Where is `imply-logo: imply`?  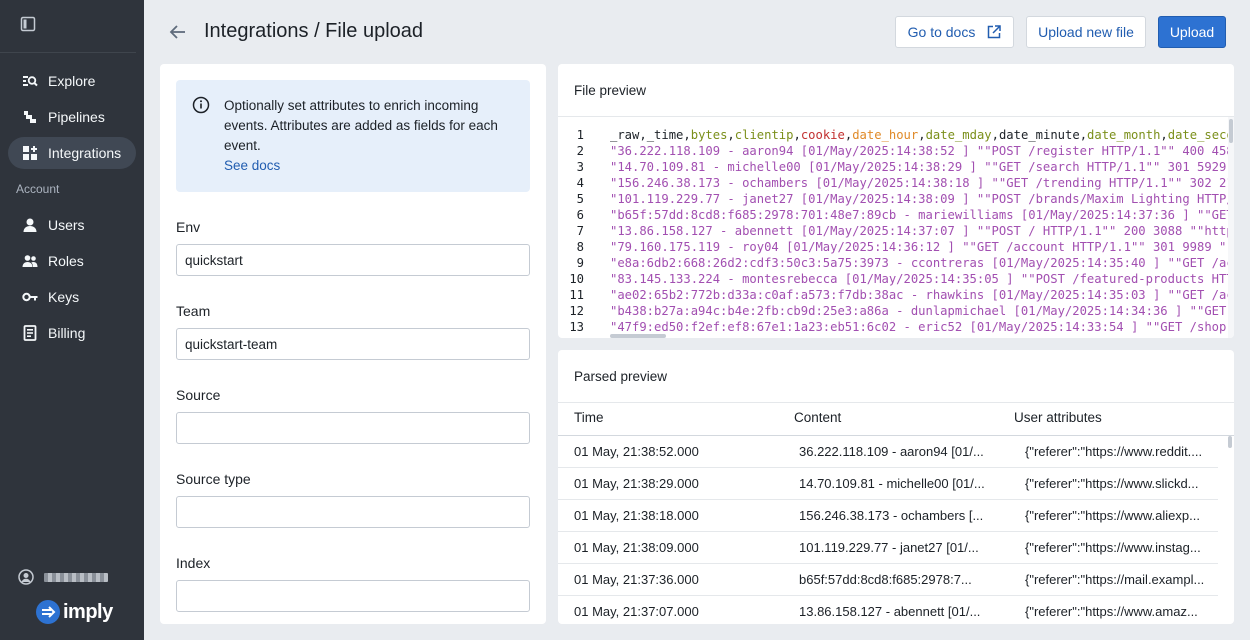 imply-logo: imply is located at coordinates (74, 612).